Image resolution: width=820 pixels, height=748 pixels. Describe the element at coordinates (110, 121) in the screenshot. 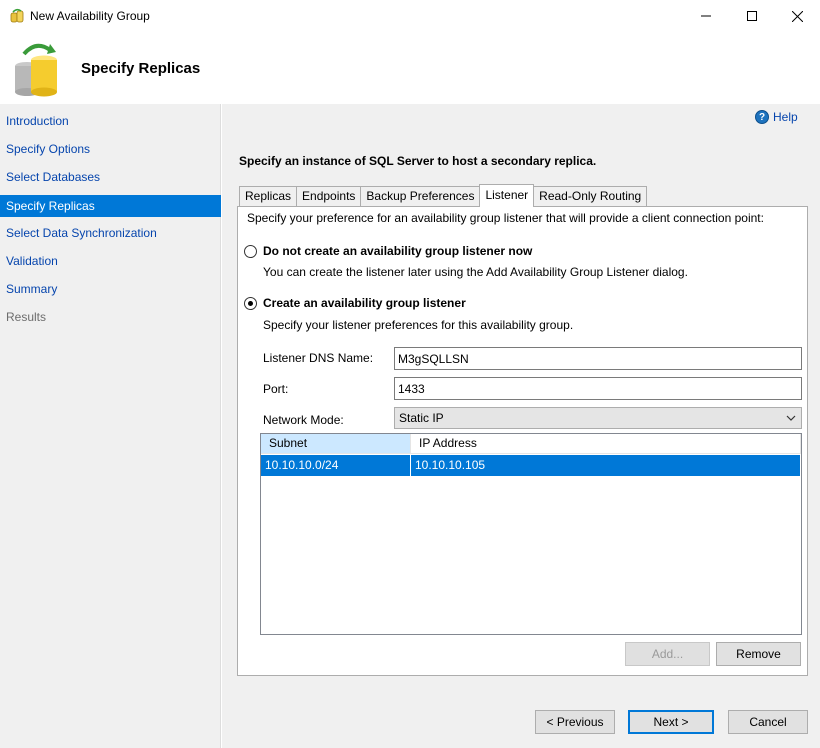

I see `sidebar-item-introduction: Introduction` at that location.